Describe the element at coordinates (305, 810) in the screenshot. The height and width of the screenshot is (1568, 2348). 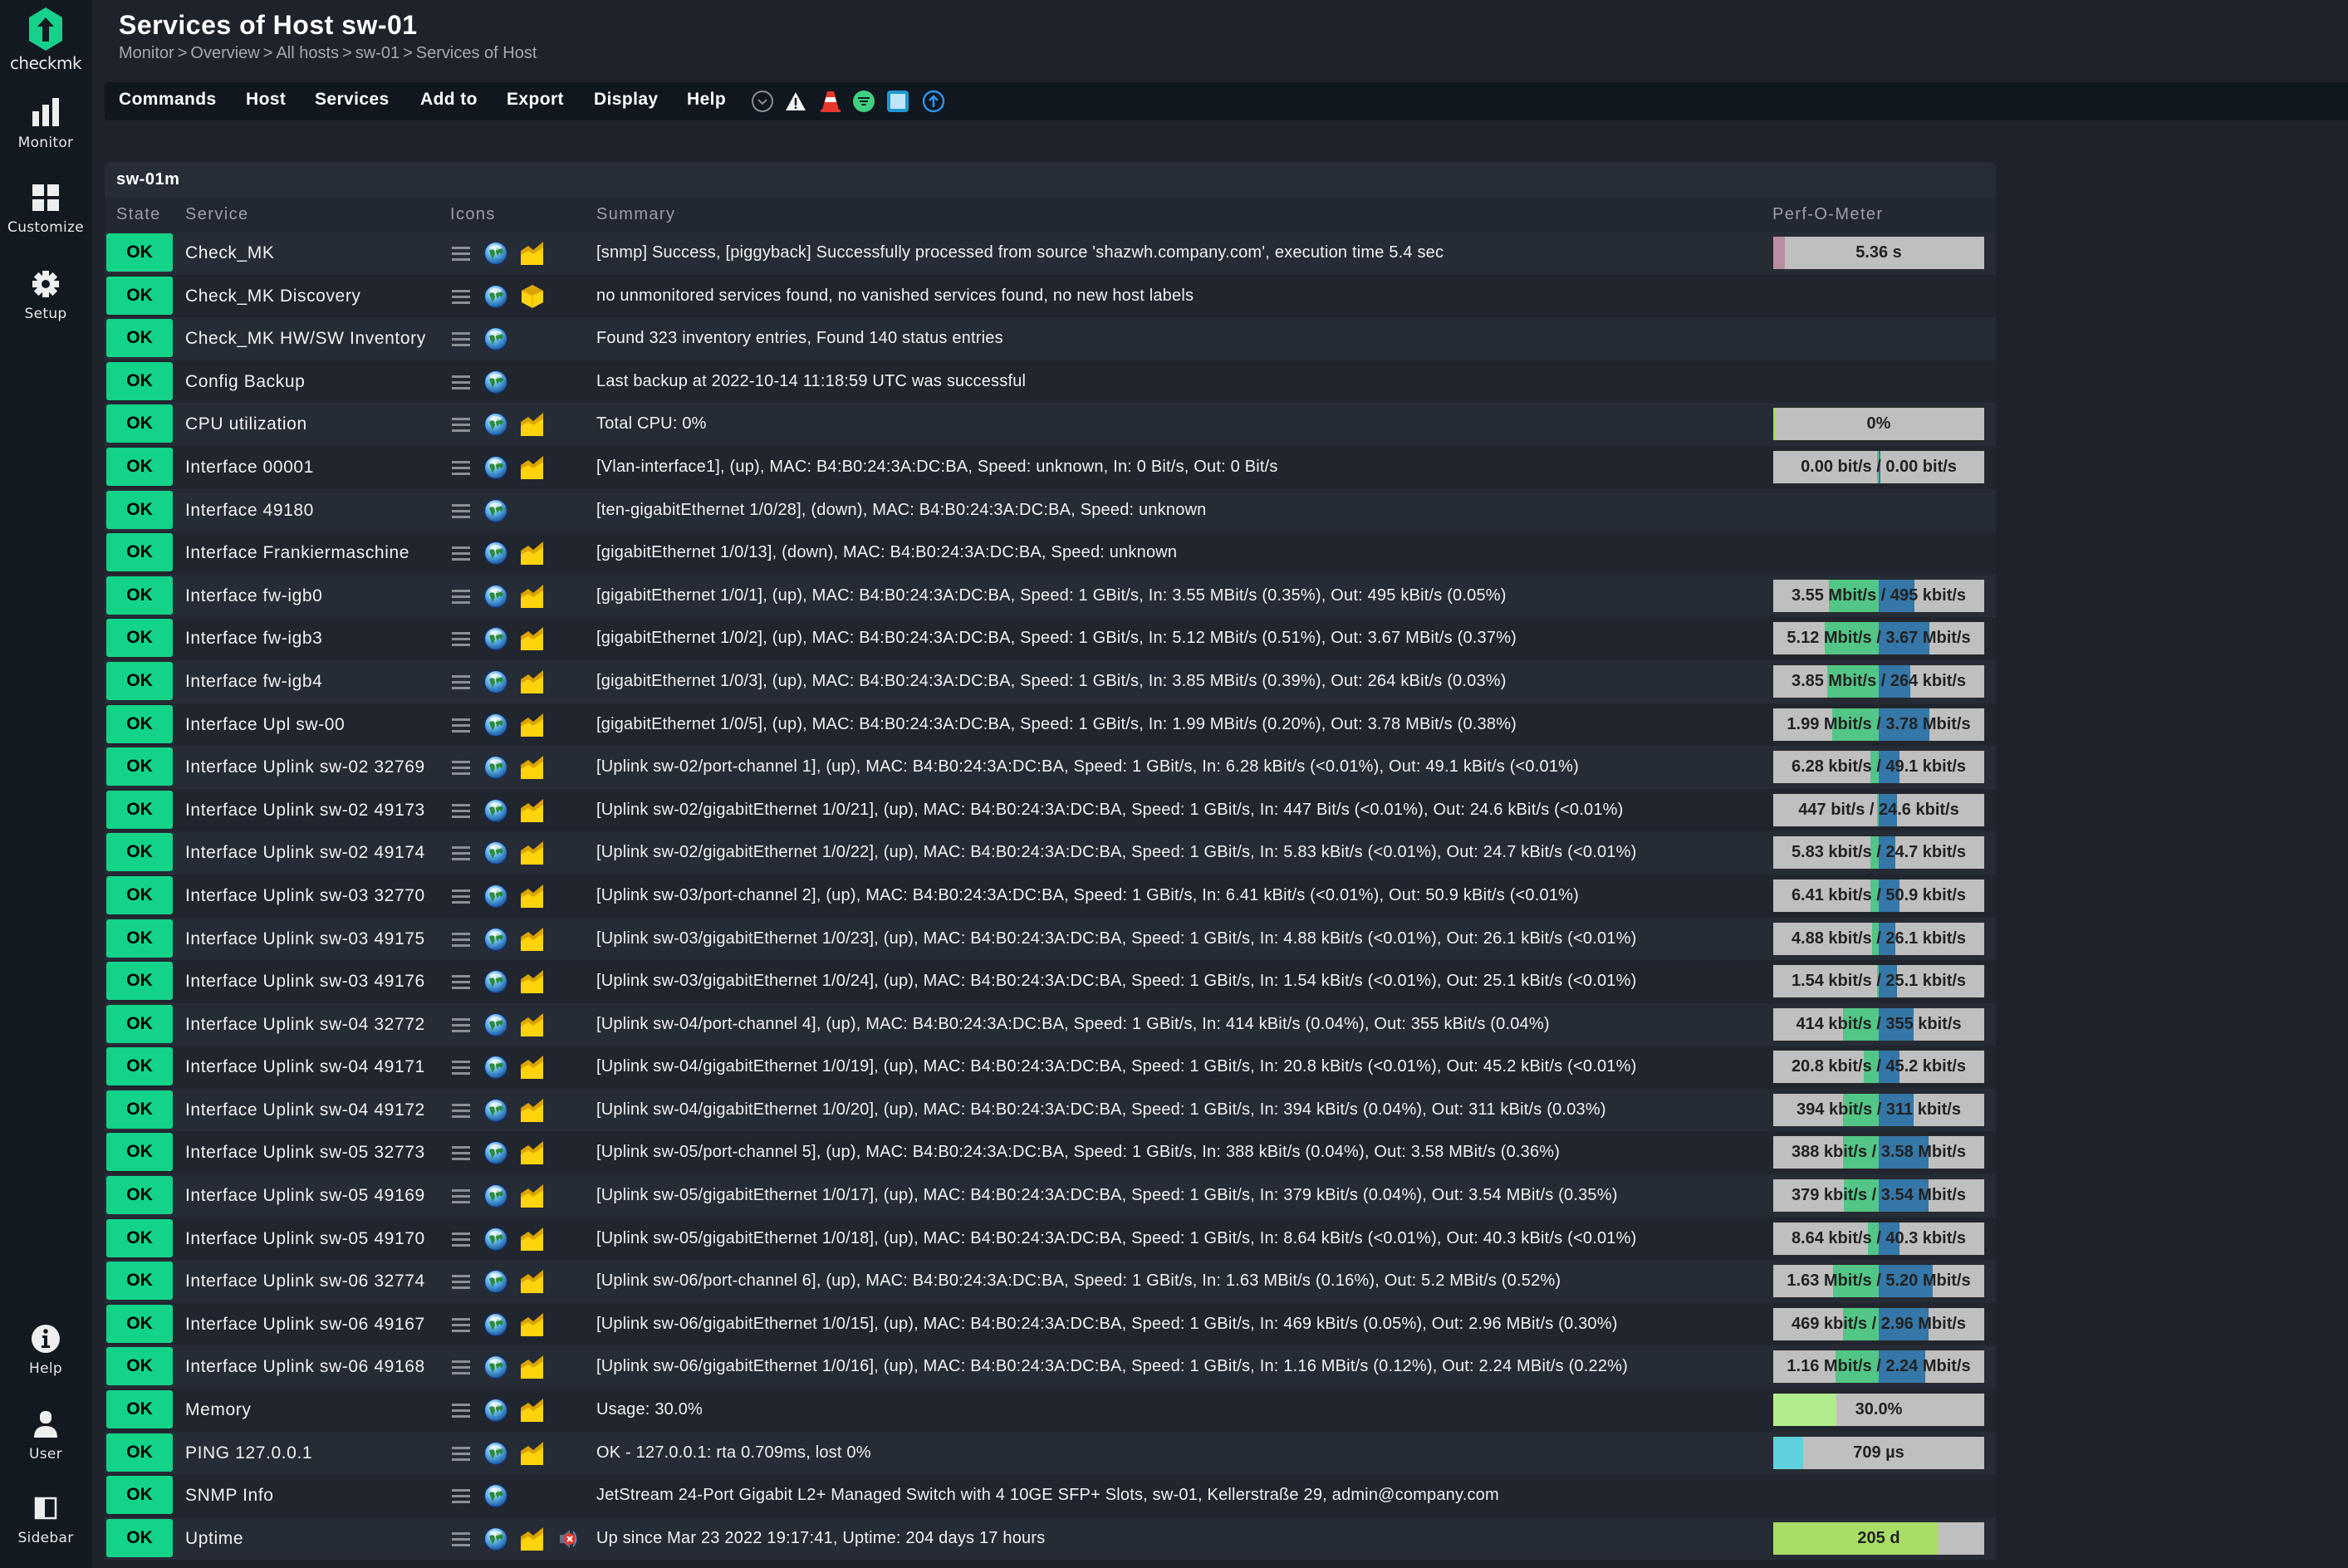
I see `service-name: Interface Uplink sw-02 49173` at that location.